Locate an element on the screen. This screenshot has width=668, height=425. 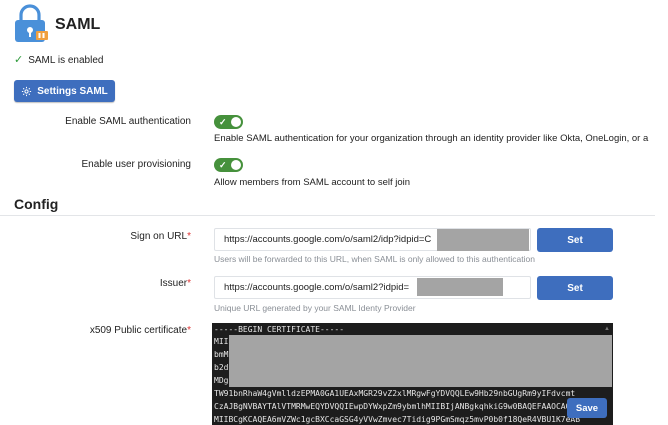
lock-icon is located at coordinates (31, 23).